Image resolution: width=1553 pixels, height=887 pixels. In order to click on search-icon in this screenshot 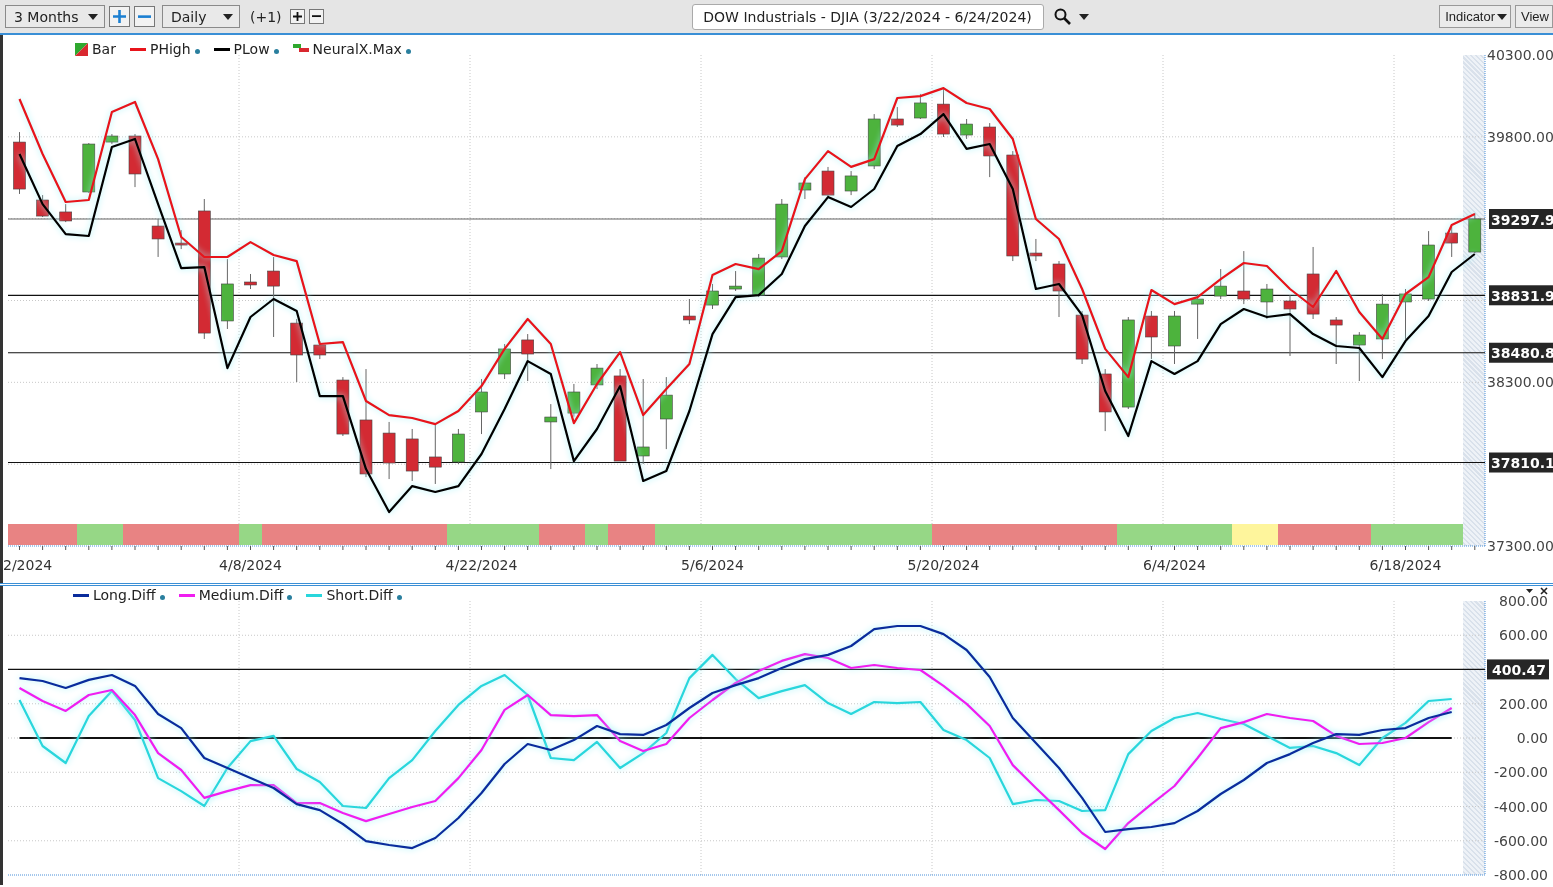, I will do `click(1062, 16)`.